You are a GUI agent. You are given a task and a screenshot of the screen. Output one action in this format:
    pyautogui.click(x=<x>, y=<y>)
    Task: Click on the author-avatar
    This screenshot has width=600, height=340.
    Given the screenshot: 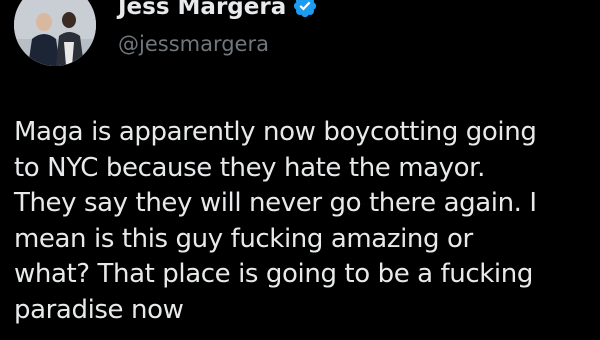 What is the action you would take?
    pyautogui.click(x=55, y=33)
    